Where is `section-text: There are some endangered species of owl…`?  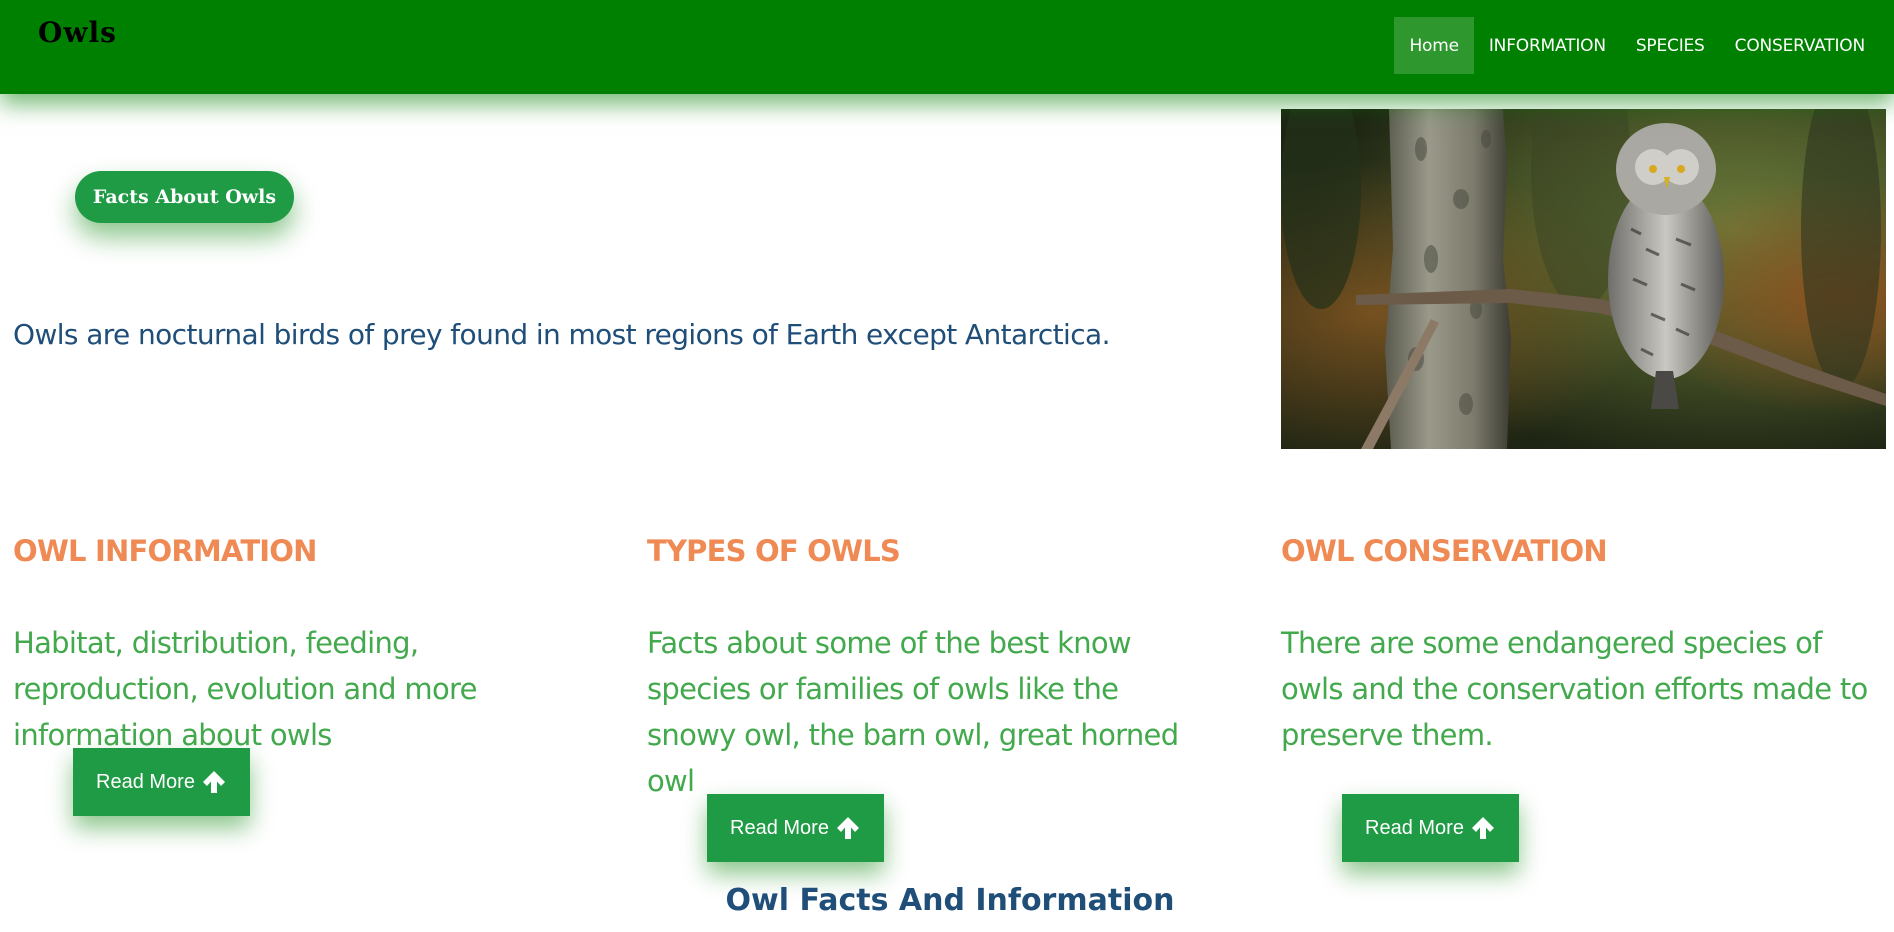 section-text: There are some endangered species of owl… is located at coordinates (1574, 689).